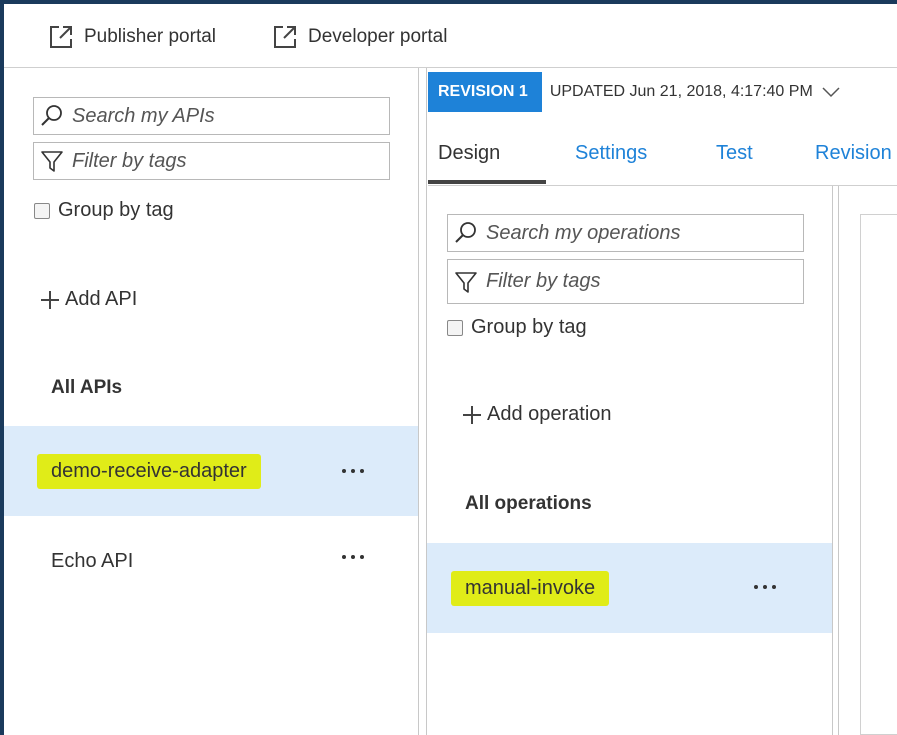 The width and height of the screenshot is (897, 735). What do you see at coordinates (629, 588) in the screenshot?
I see `operation-list-item: manual-invoke` at bounding box center [629, 588].